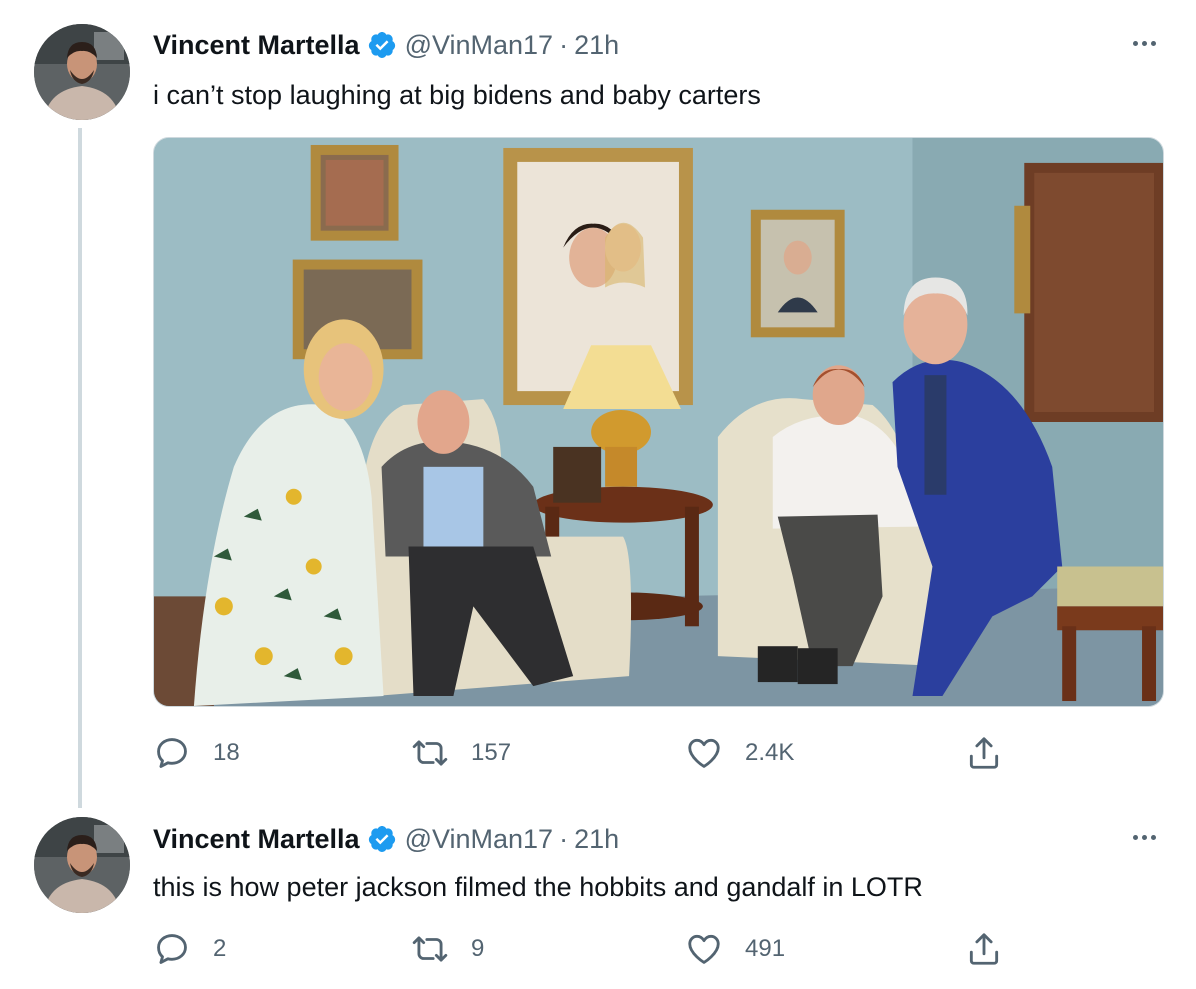 The image size is (1196, 989). Describe the element at coordinates (478, 948) in the screenshot. I see `retweet-count: 9` at that location.